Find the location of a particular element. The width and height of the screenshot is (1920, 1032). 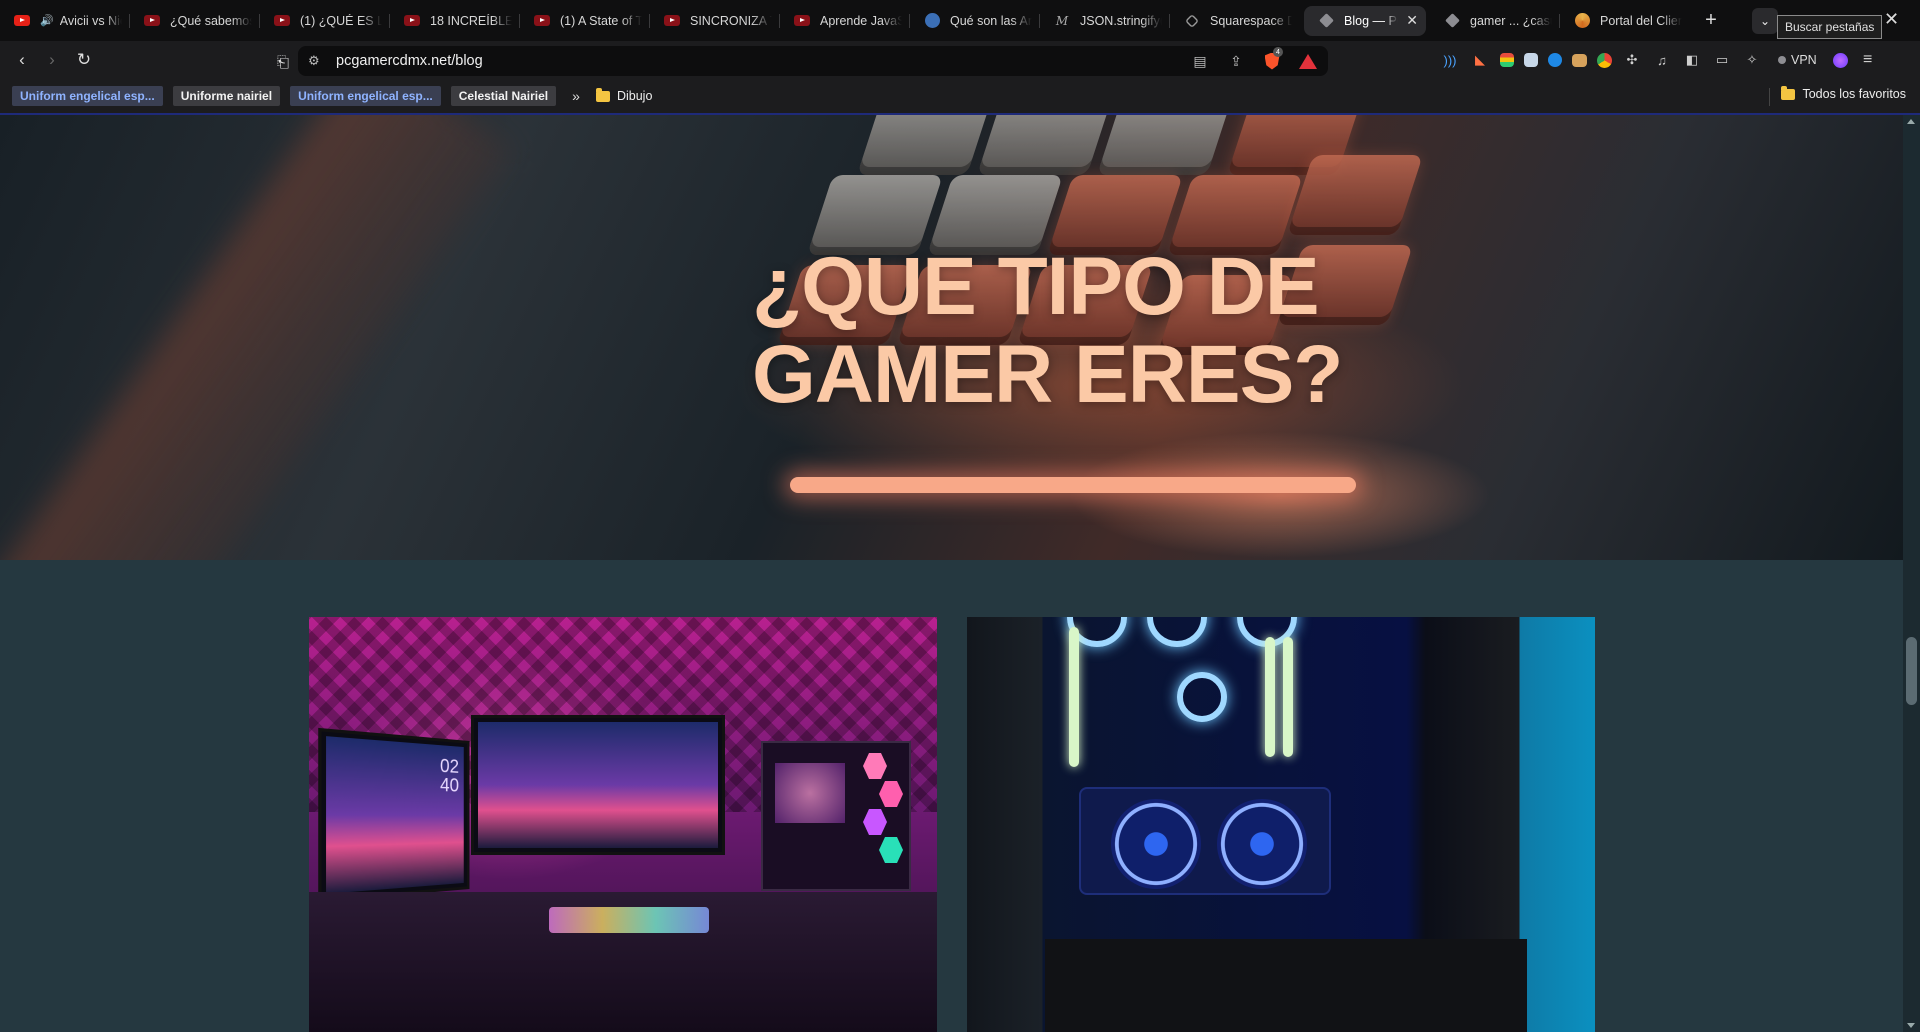

tab: ¿Qué sabemos is located at coordinates (195, 21).